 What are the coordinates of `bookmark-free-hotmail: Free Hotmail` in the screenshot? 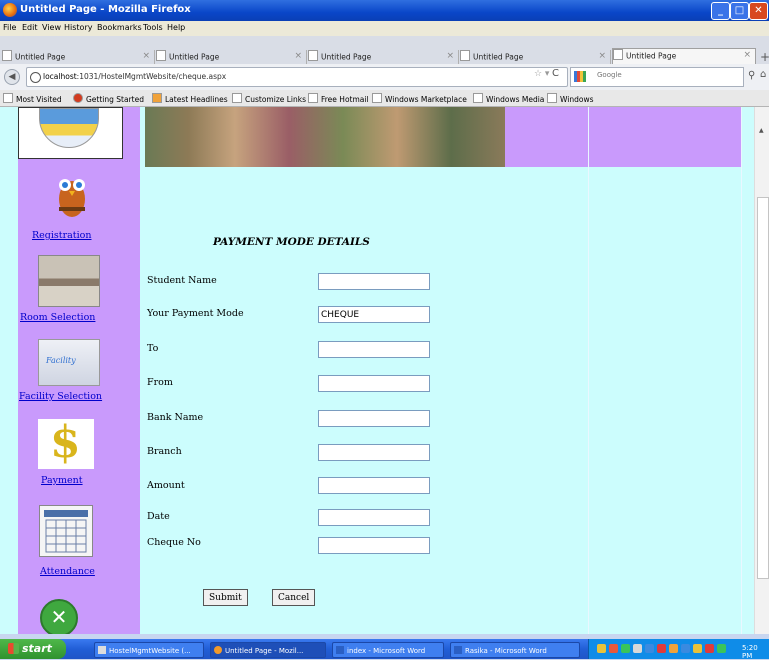 It's located at (338, 98).